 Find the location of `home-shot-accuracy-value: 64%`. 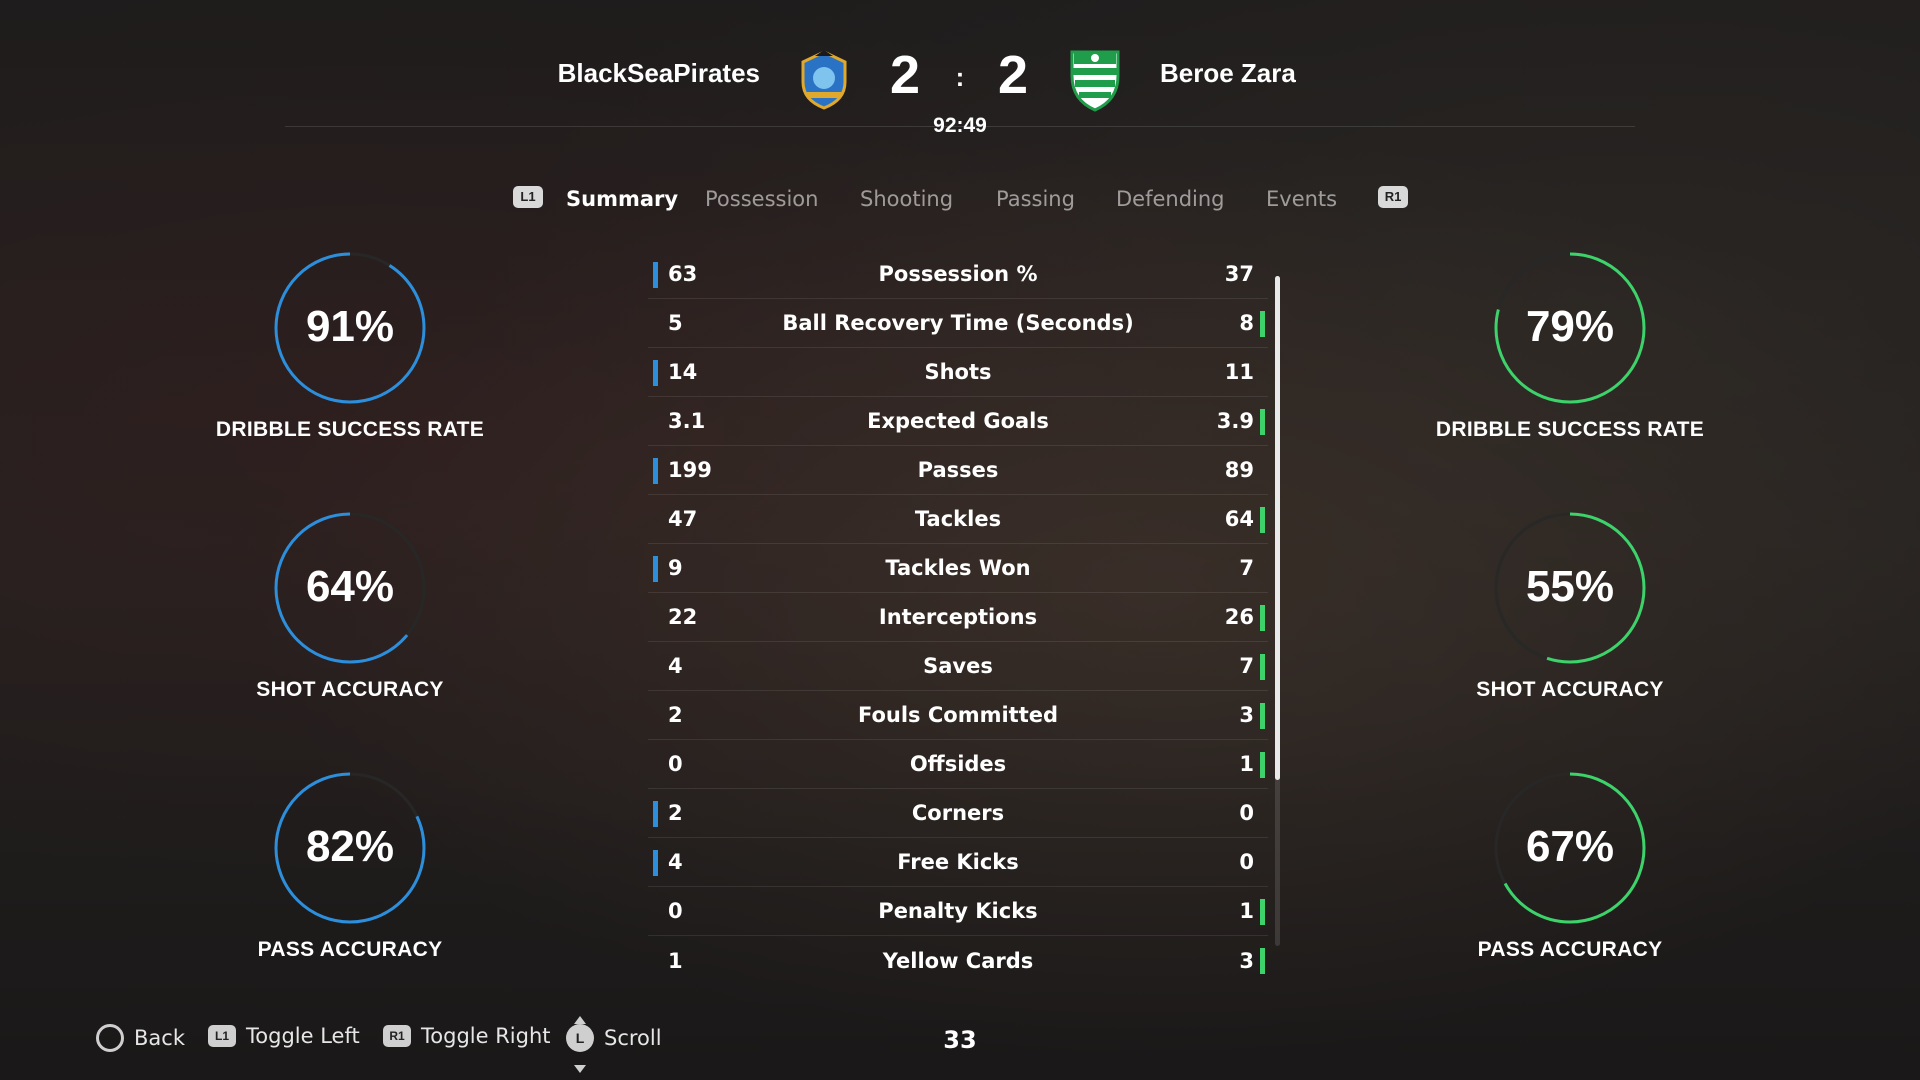

home-shot-accuracy-value: 64% is located at coordinates (350, 586).